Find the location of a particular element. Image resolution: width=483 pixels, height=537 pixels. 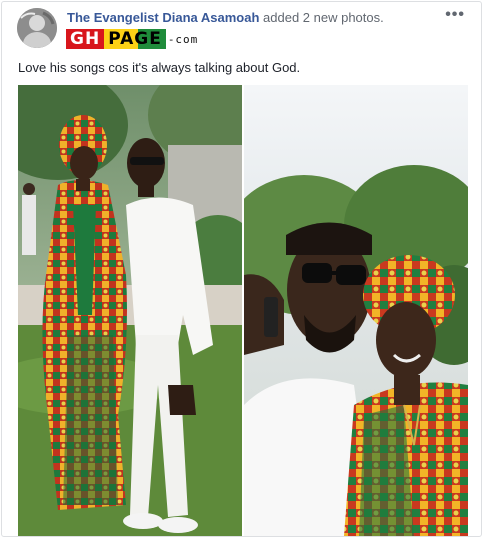

watermark-logo: GH PAGE -com is located at coordinates (132, 39).